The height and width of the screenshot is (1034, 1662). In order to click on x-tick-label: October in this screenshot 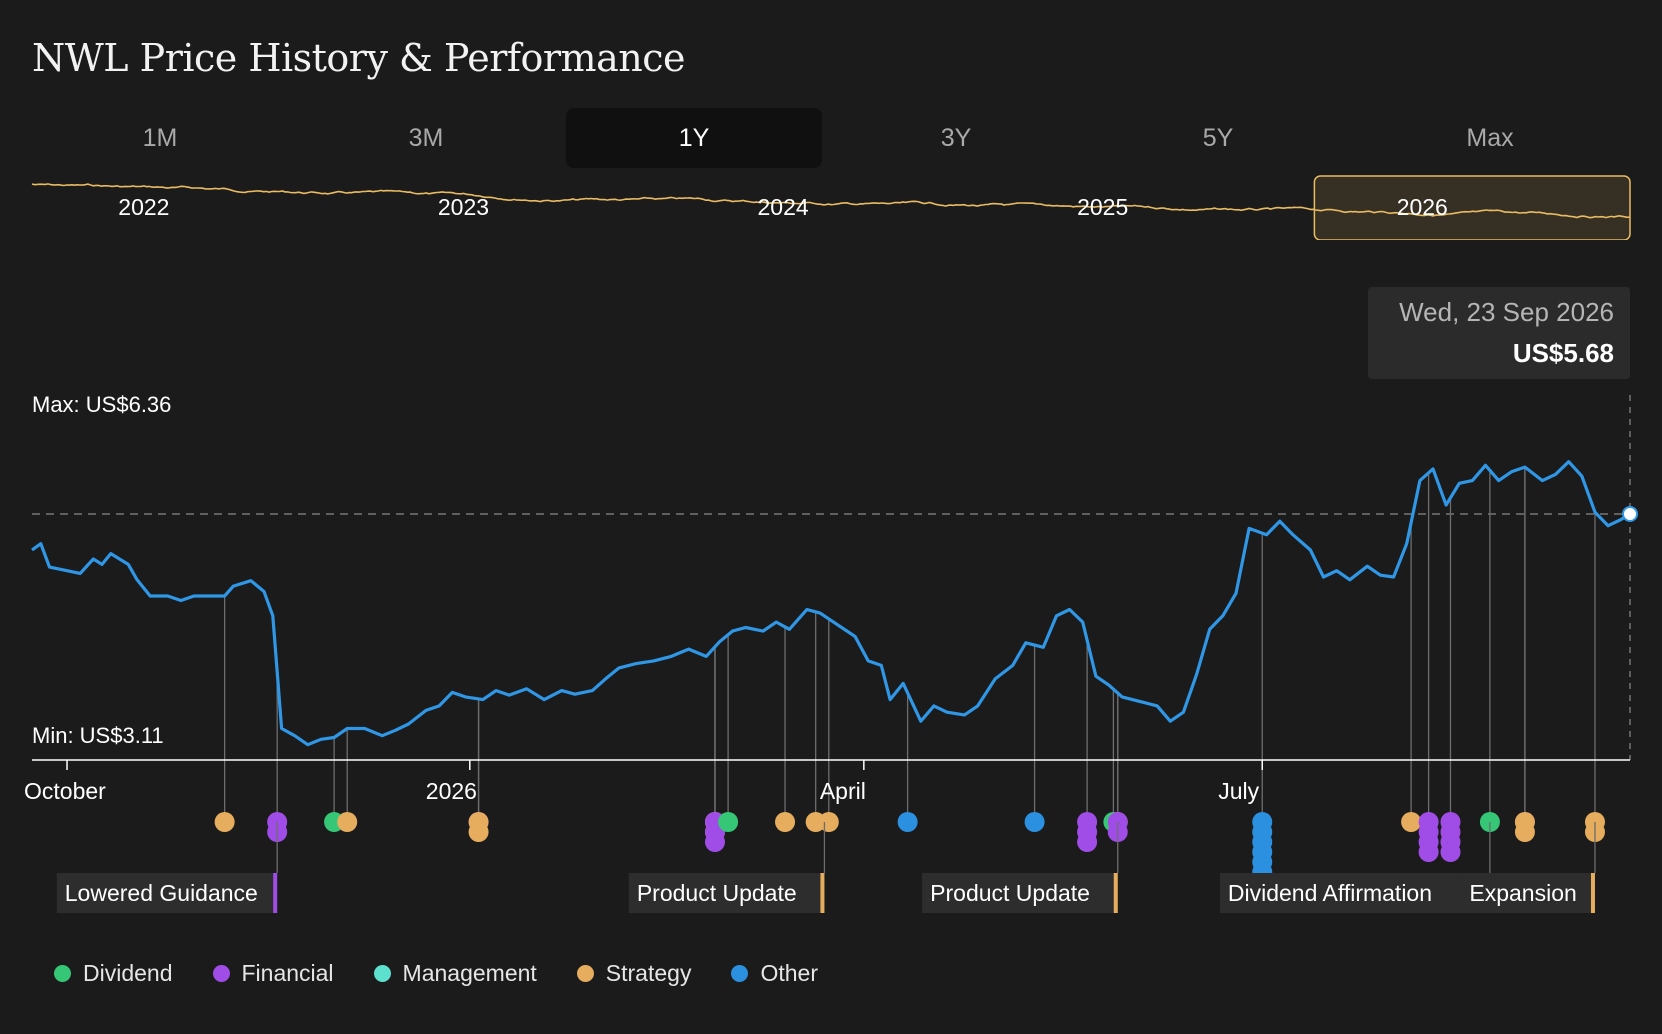, I will do `click(65, 791)`.